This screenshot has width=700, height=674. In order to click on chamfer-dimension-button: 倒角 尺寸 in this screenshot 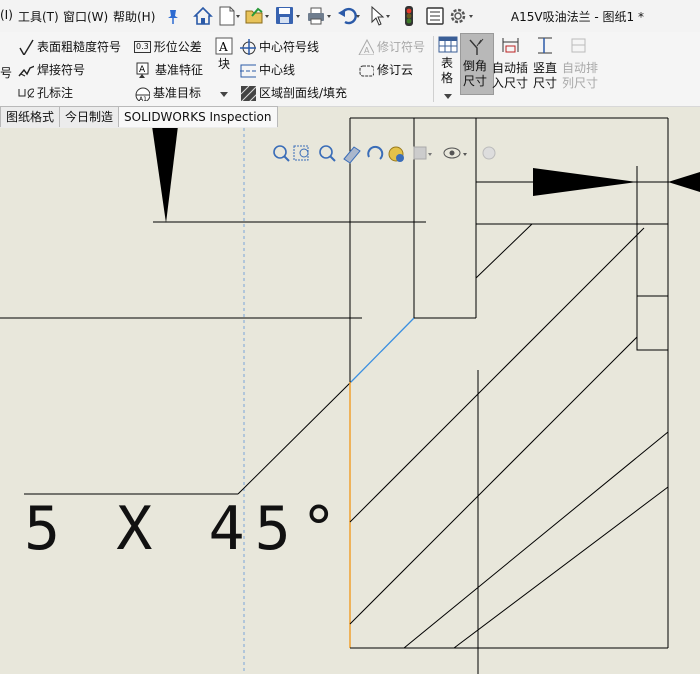, I will do `click(477, 64)`.